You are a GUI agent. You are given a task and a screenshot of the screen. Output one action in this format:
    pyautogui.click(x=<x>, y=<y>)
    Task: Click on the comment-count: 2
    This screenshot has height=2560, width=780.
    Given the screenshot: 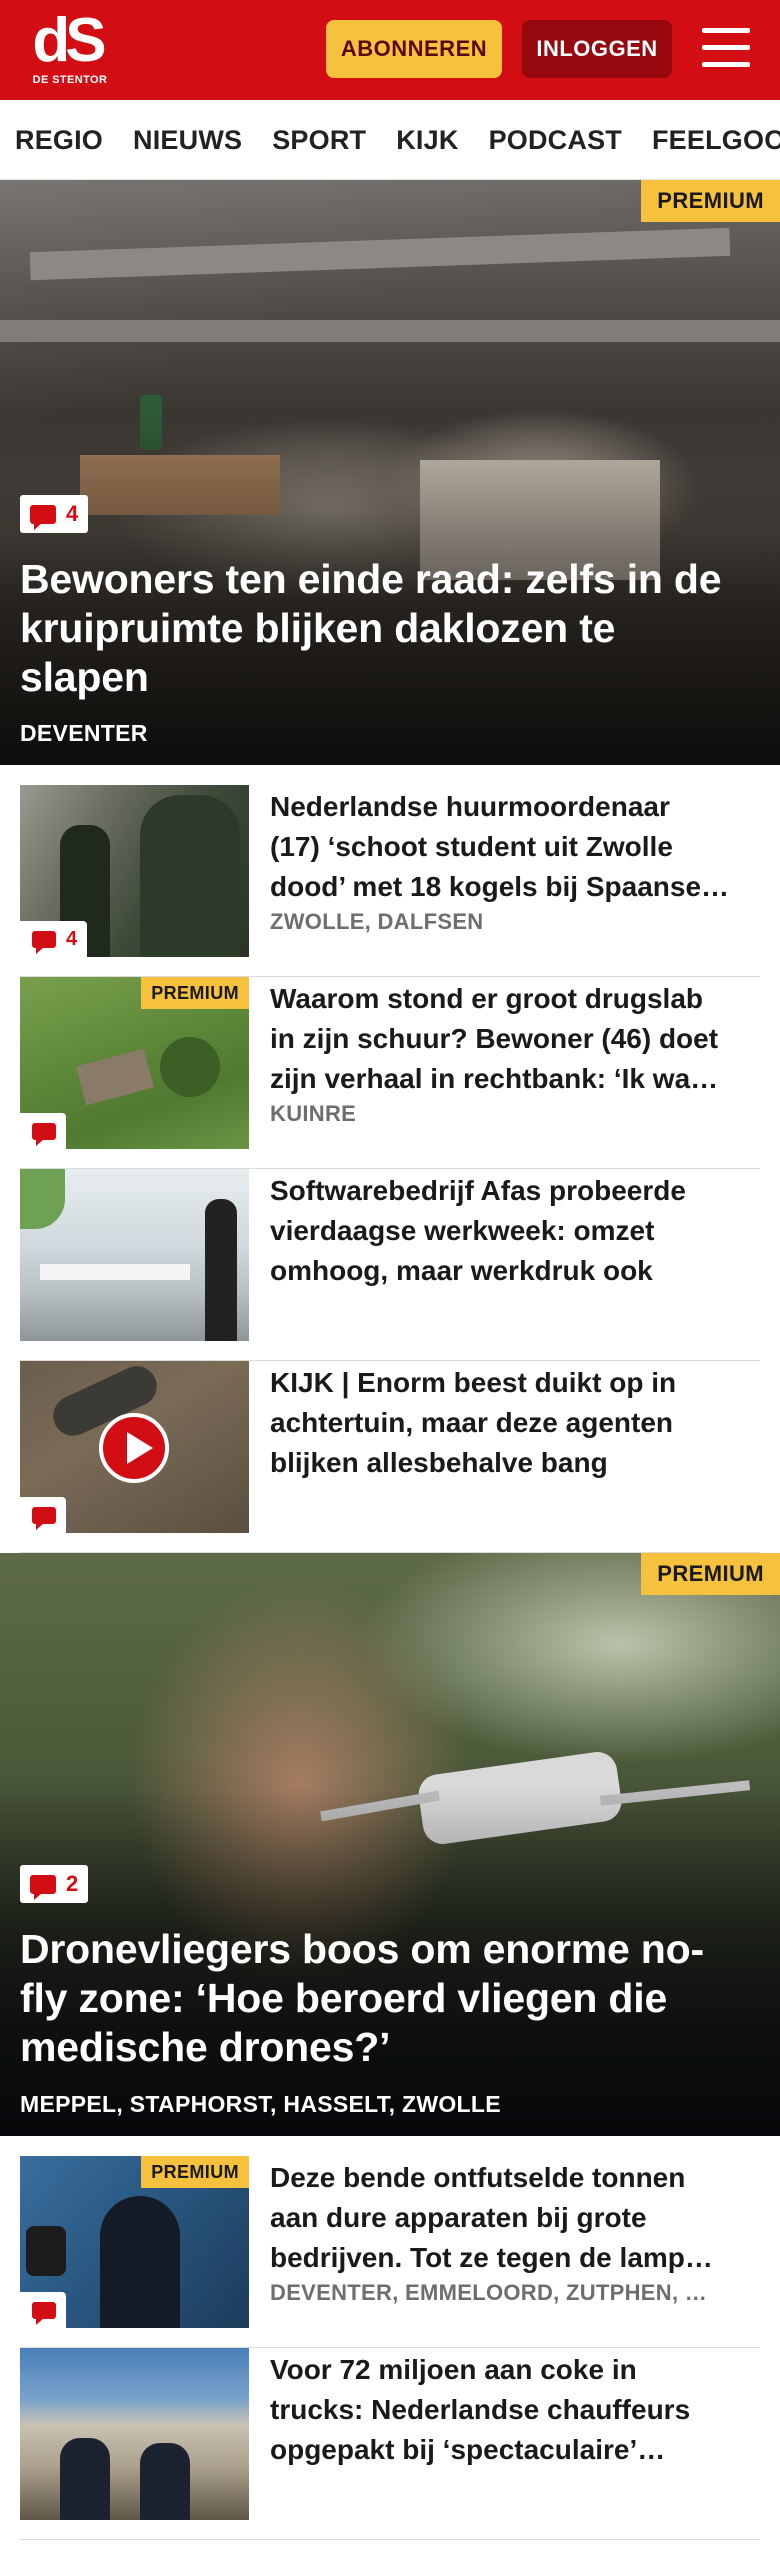 What is the action you would take?
    pyautogui.click(x=72, y=1883)
    